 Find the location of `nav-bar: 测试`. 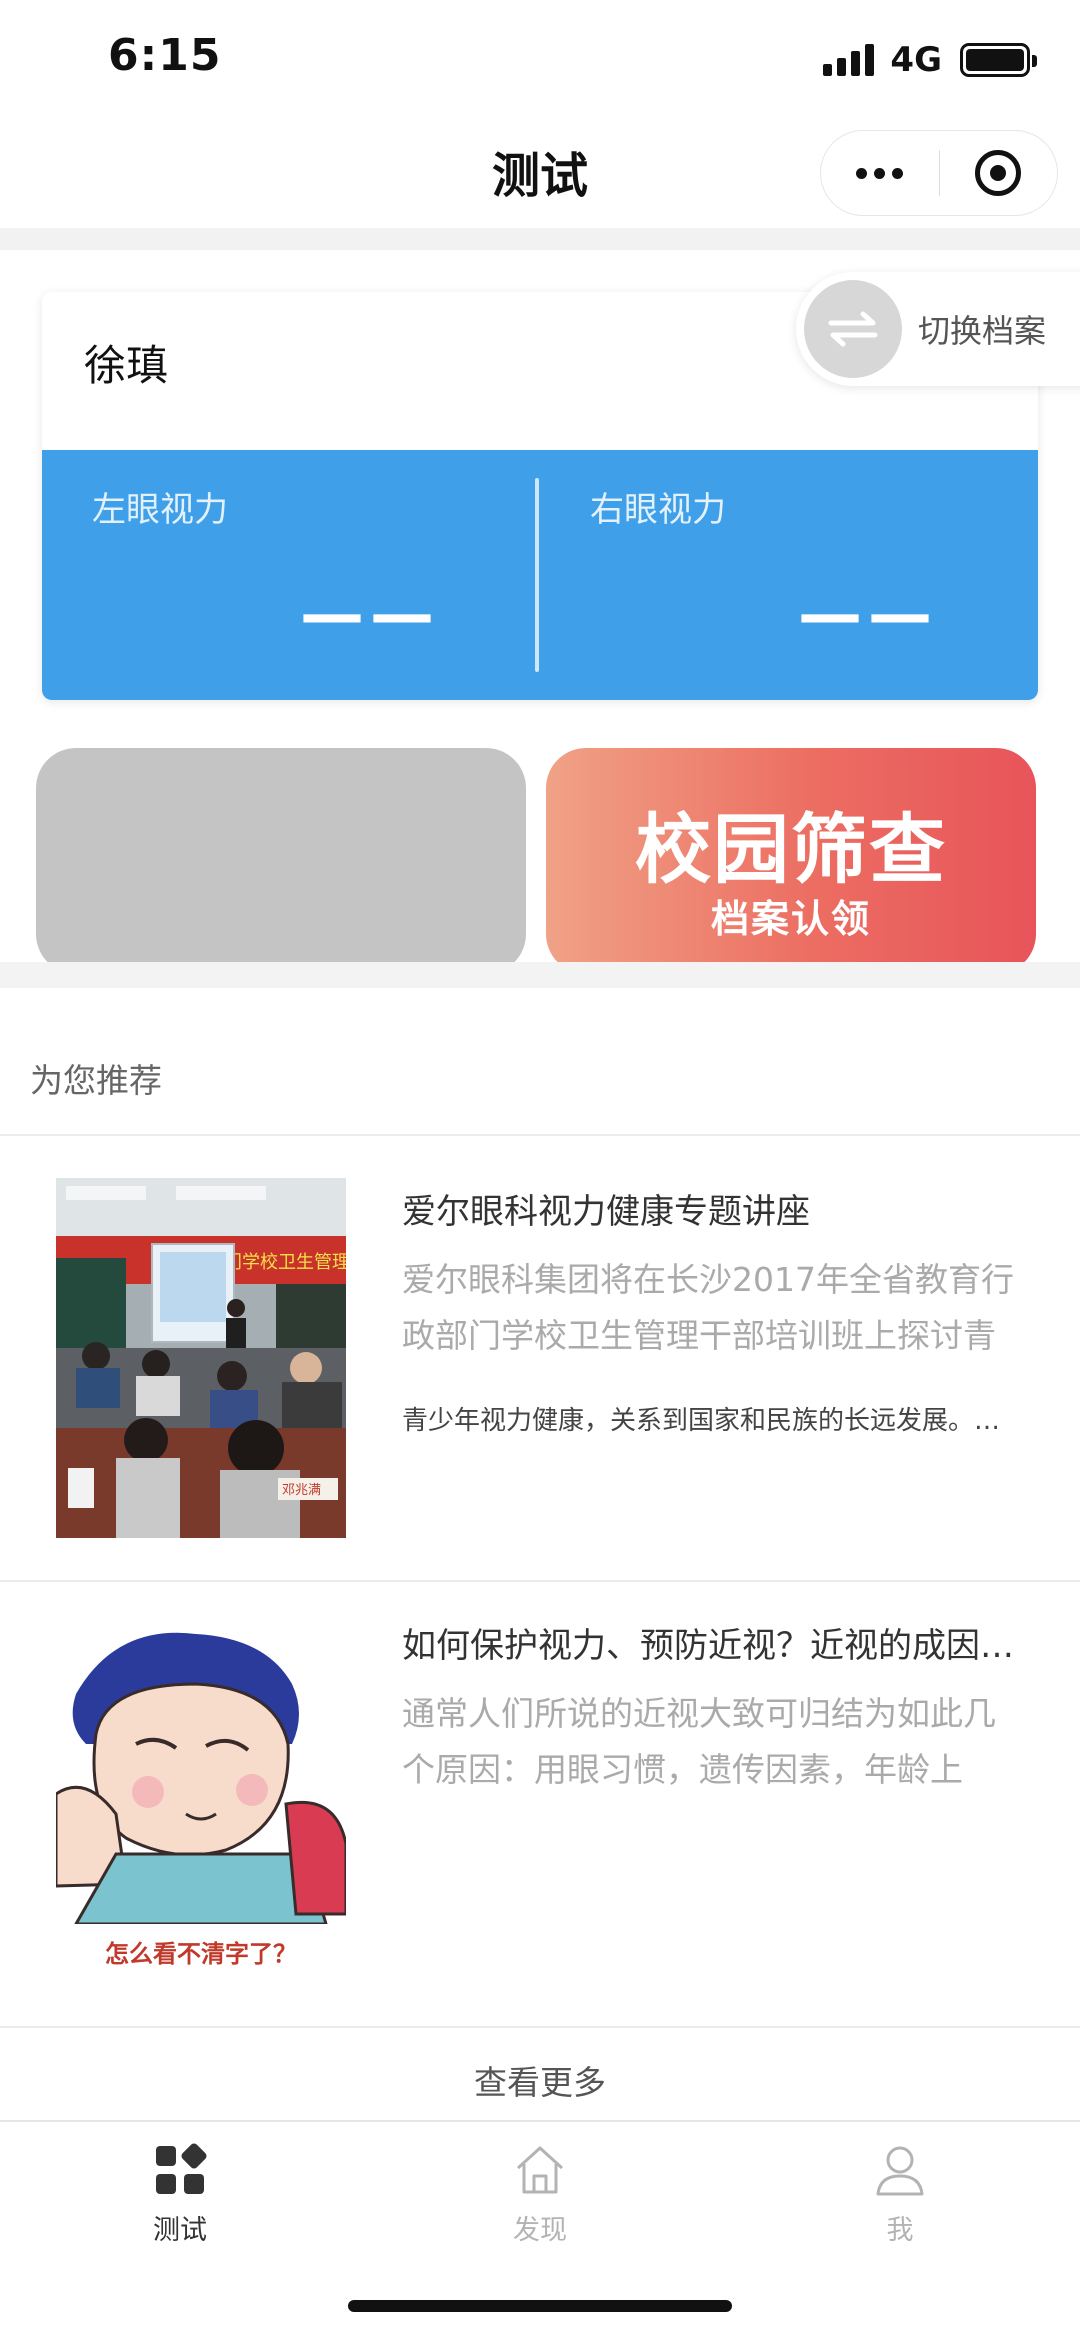

nav-bar: 测试 is located at coordinates (540, 174).